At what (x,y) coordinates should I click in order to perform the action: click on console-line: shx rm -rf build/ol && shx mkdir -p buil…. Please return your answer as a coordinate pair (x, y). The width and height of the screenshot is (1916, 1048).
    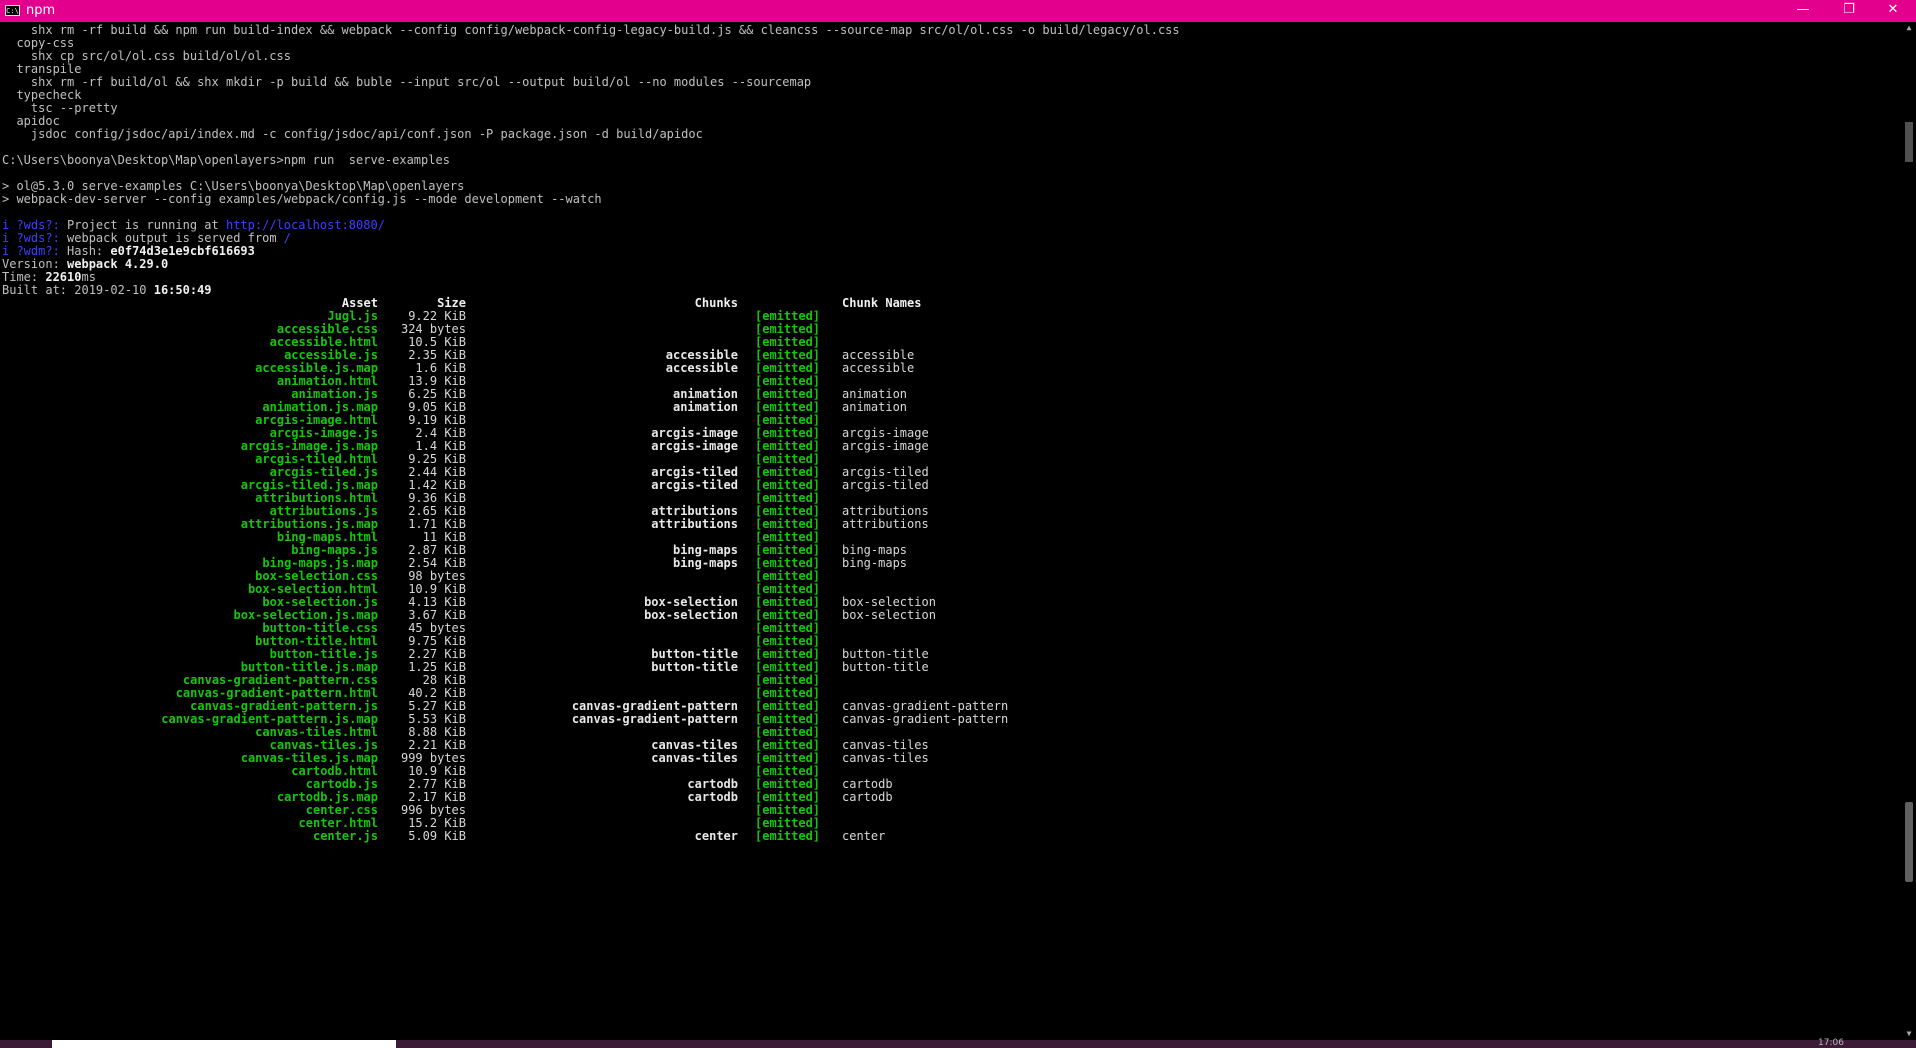
    Looking at the image, I should click on (407, 82).